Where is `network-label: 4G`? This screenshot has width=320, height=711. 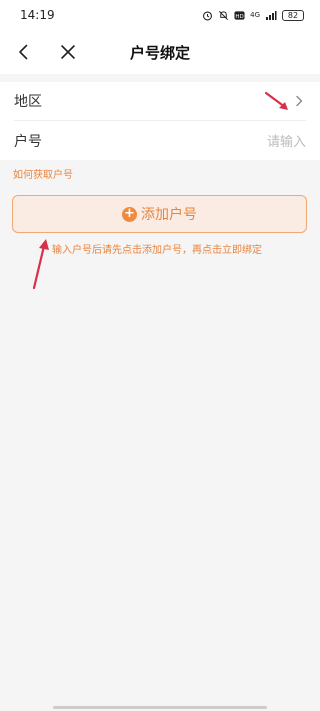
network-label: 4G is located at coordinates (255, 15).